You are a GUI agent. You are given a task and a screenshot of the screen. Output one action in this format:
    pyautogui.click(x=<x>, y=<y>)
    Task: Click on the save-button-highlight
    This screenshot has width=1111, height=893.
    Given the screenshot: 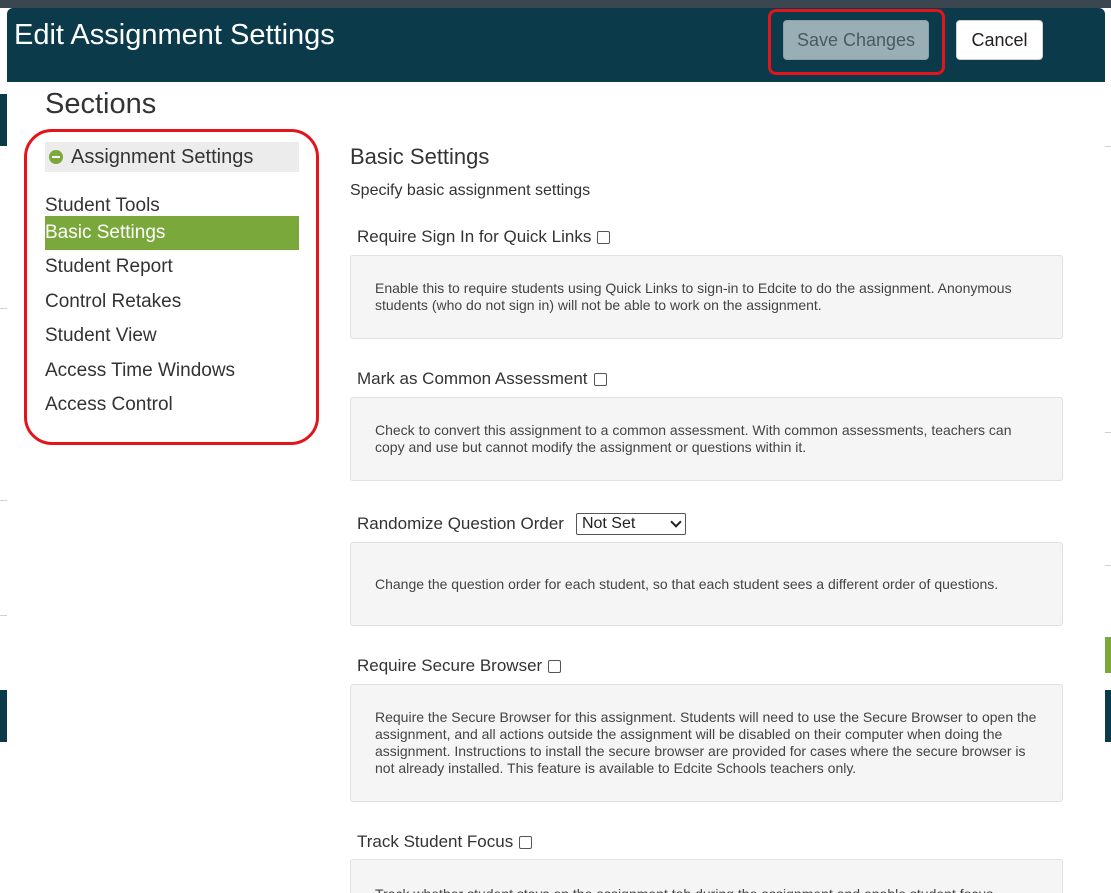 What is the action you would take?
    pyautogui.click(x=856, y=42)
    